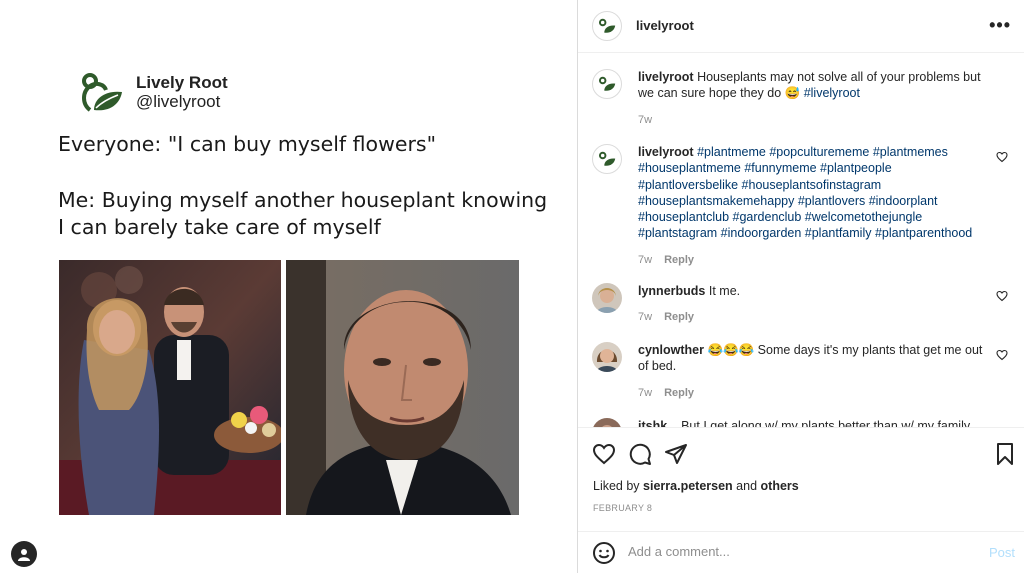  What do you see at coordinates (671, 350) in the screenshot?
I see `comment-username: cynlowther` at bounding box center [671, 350].